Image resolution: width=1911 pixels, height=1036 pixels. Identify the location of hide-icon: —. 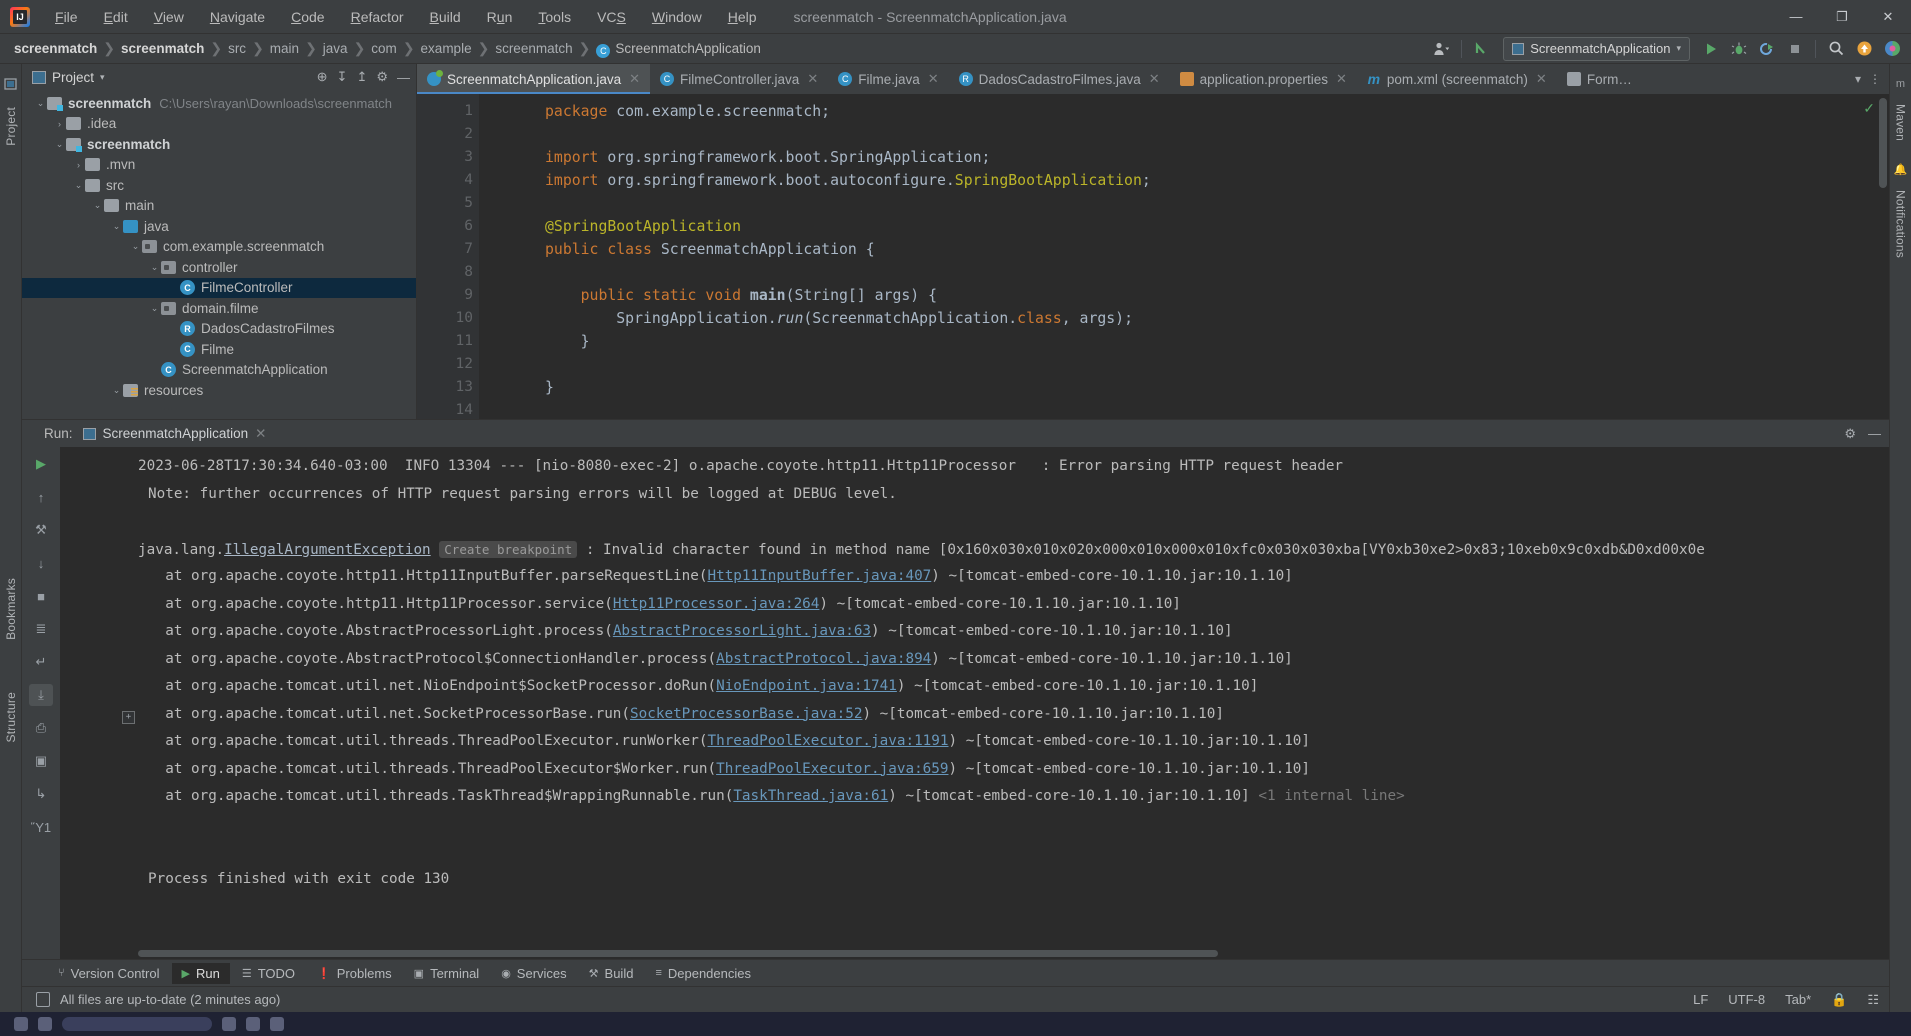
(403, 77).